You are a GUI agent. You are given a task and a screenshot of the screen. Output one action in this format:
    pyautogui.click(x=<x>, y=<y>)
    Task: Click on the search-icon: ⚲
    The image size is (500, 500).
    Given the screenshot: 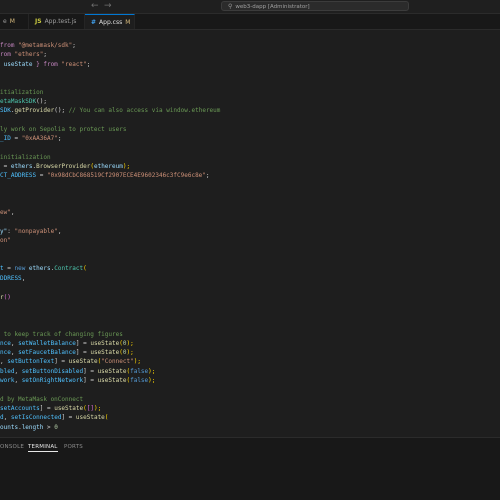 What is the action you would take?
    pyautogui.click(x=230, y=6)
    